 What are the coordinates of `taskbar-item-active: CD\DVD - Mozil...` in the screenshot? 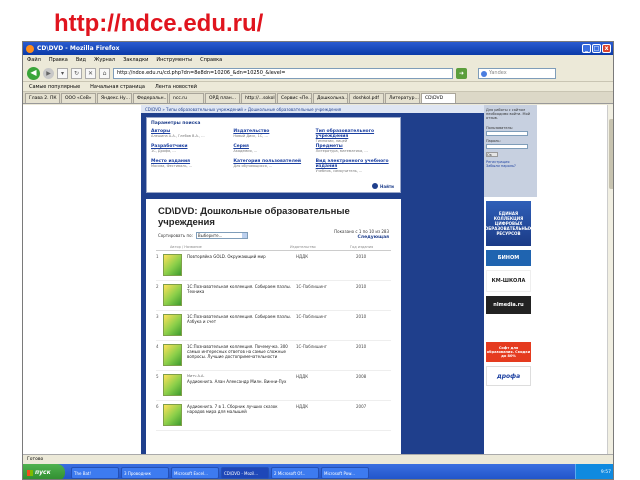 It's located at (245, 472).